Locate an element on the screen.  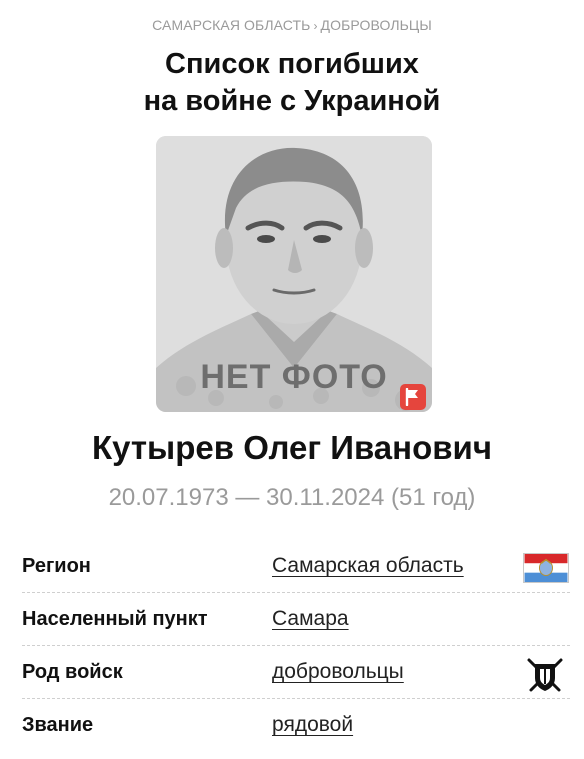
detail-row-region: Регион Самарская область is located at coordinates (296, 566).